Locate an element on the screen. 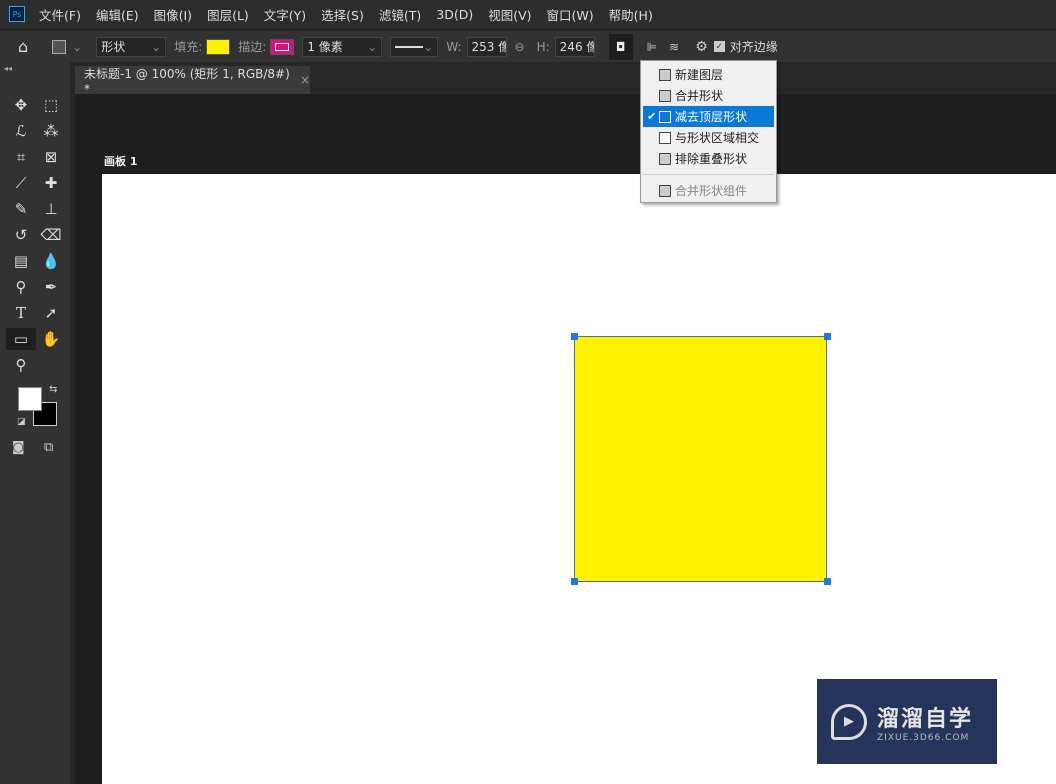  menu-item-intersect-shapes: 与形状区域相交 is located at coordinates (708, 137).